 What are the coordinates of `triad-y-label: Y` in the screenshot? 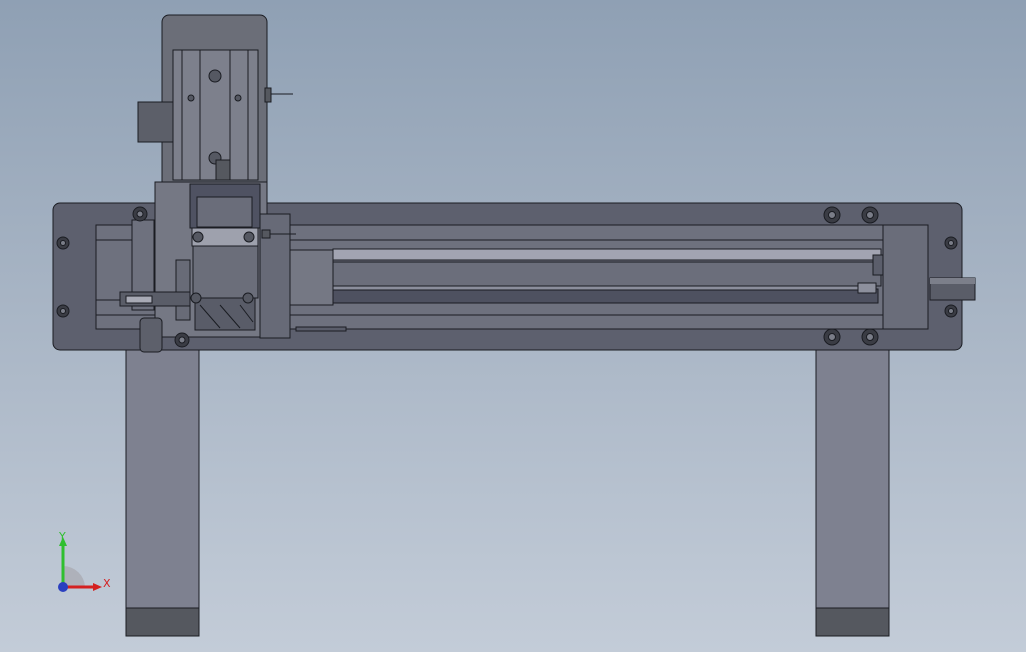 It's located at (62, 536).